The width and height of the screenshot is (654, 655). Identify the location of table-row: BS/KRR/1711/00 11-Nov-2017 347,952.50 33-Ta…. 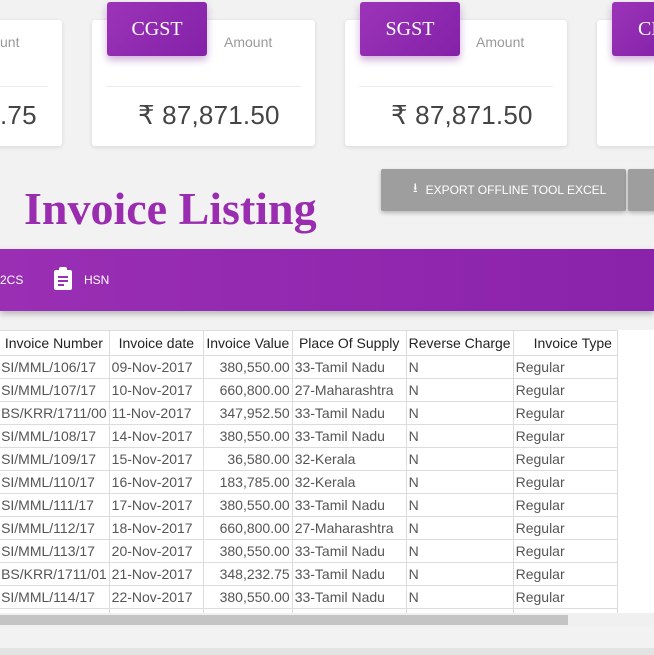
(309, 413).